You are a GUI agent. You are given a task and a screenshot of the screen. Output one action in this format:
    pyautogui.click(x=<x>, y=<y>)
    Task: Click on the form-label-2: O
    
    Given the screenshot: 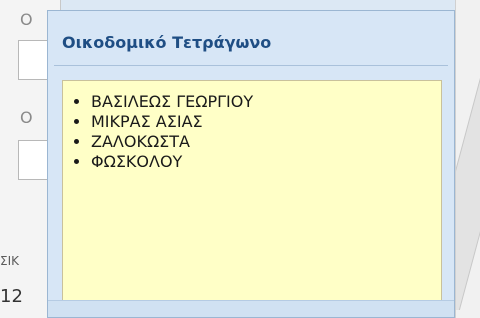 What is the action you would take?
    pyautogui.click(x=26, y=117)
    